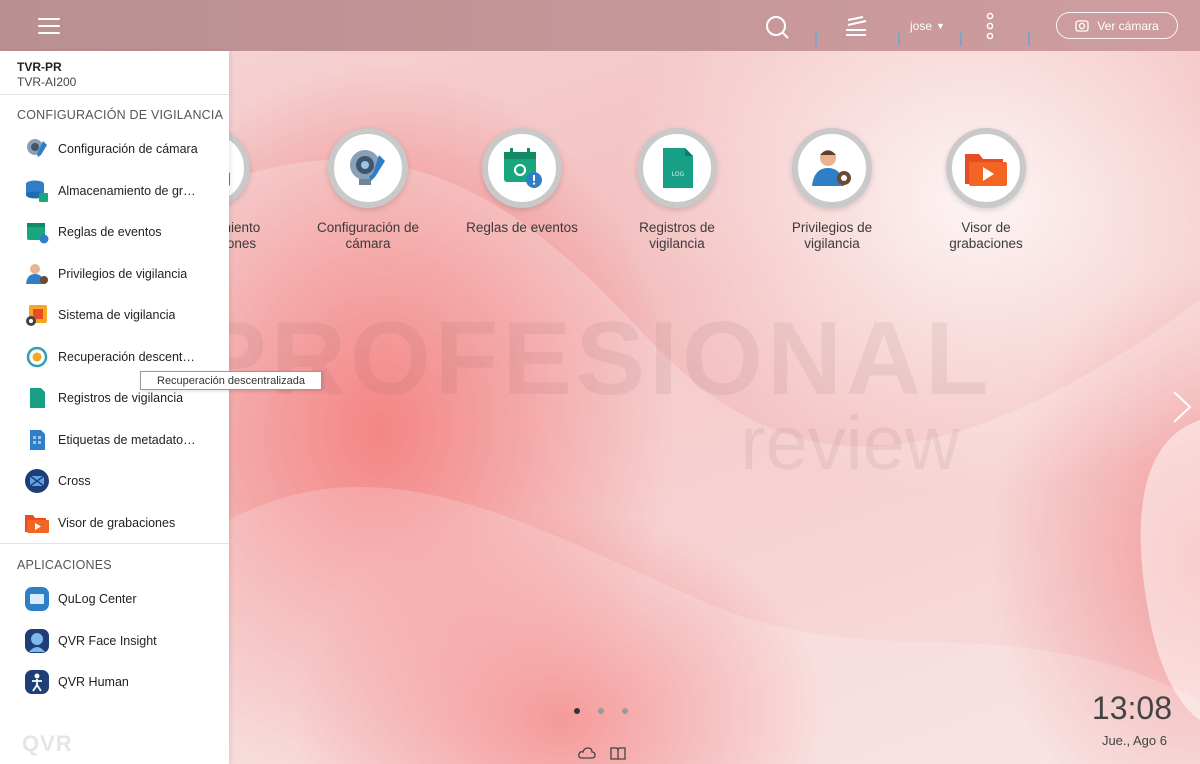  I want to click on app-label: Configuración de cámara, so click(368, 235).